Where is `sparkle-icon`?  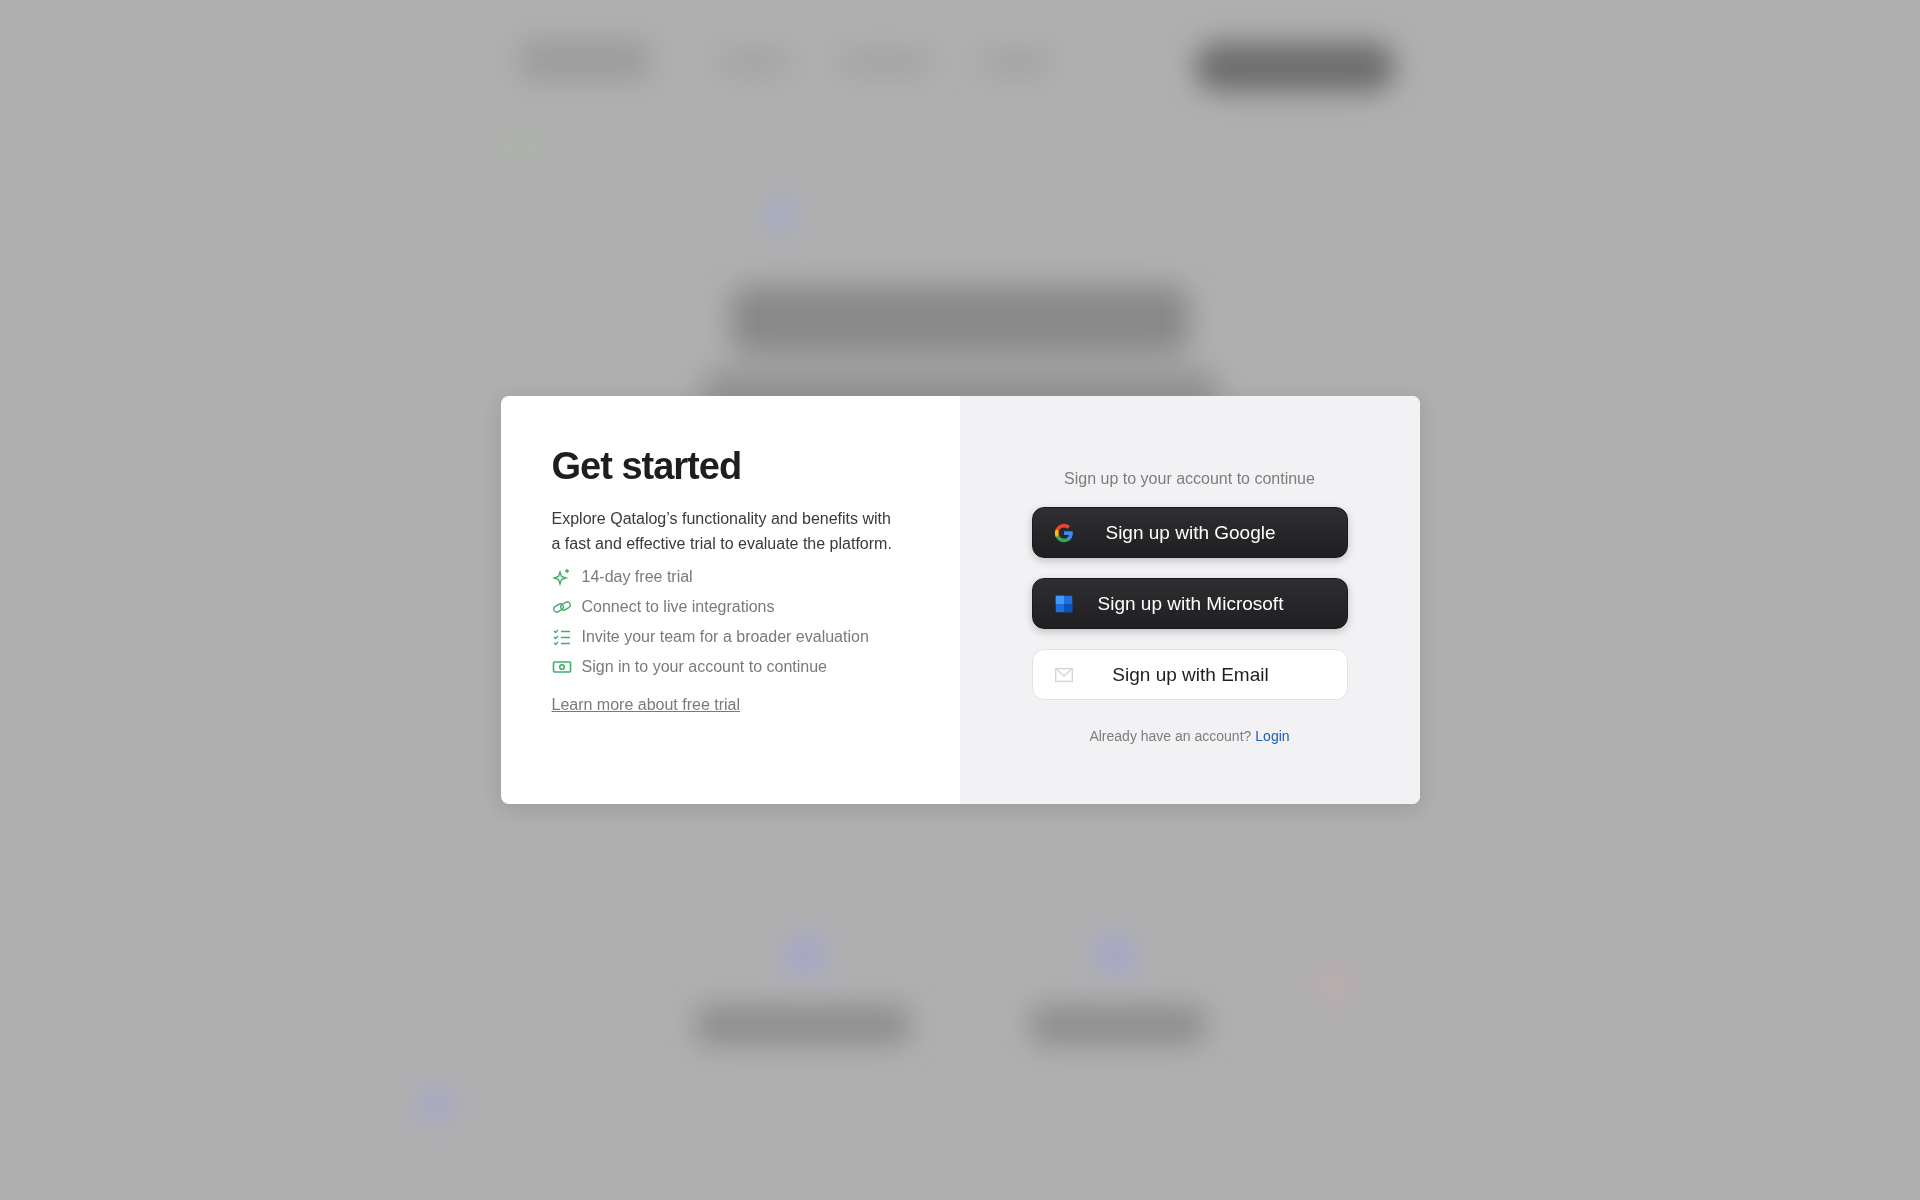 sparkle-icon is located at coordinates (561, 577).